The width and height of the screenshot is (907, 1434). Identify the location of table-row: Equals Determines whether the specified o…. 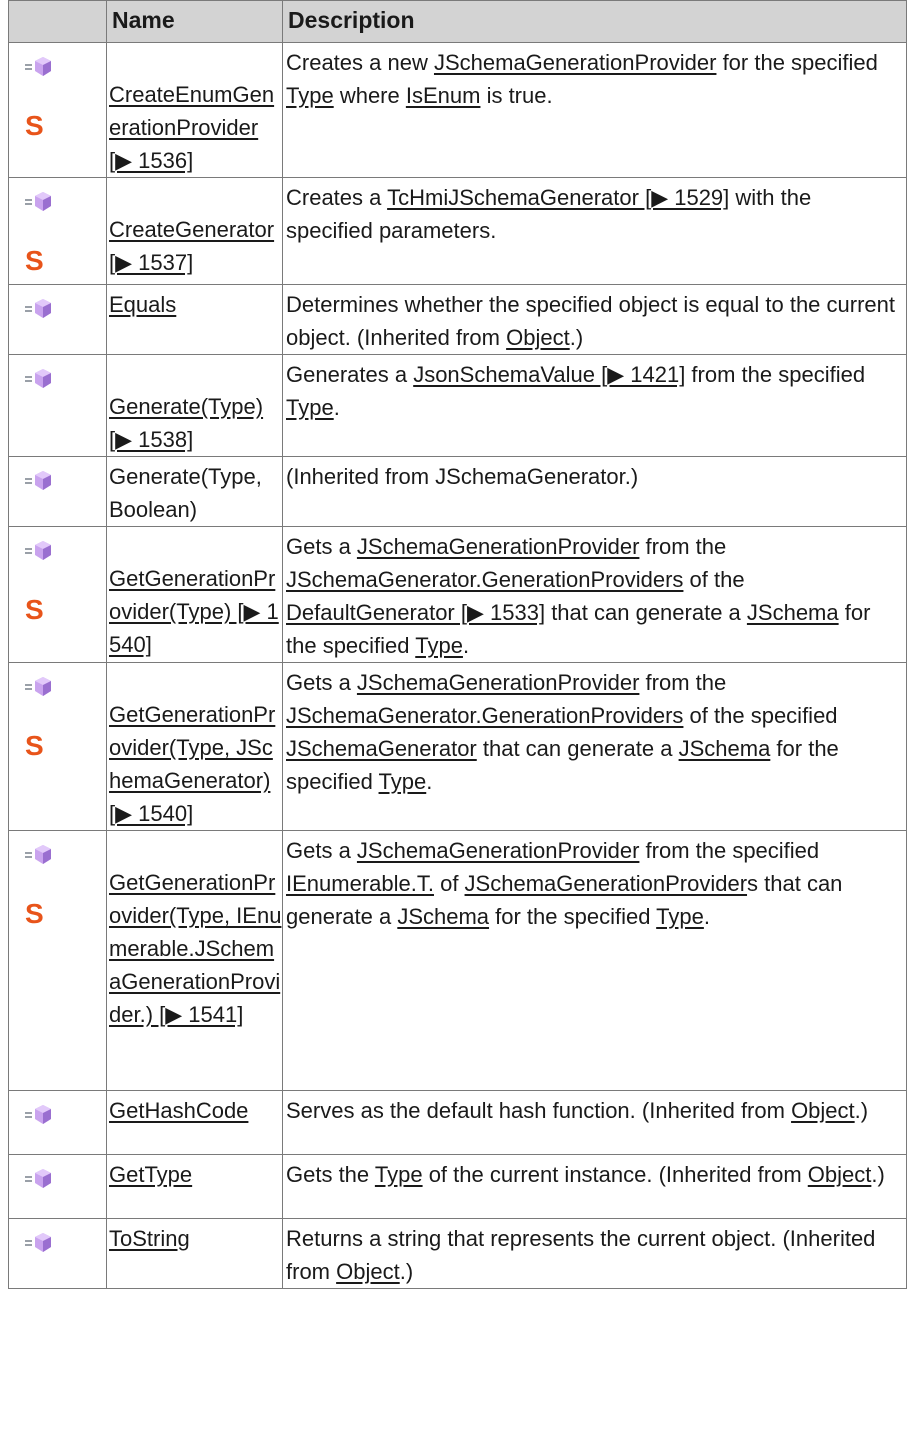
(457, 319).